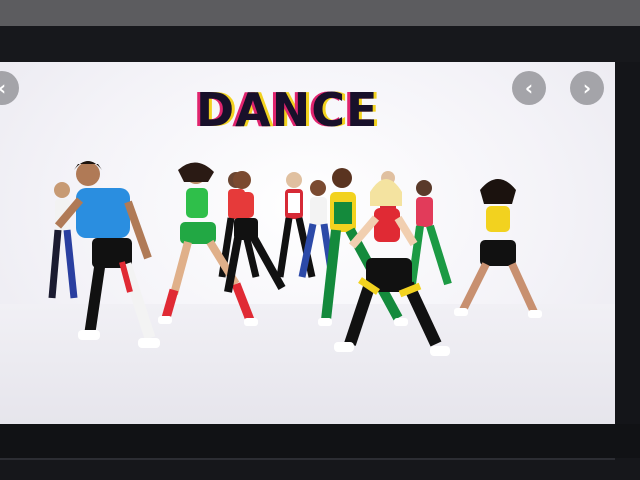  I want to click on dancer-green-right, so click(498, 248).